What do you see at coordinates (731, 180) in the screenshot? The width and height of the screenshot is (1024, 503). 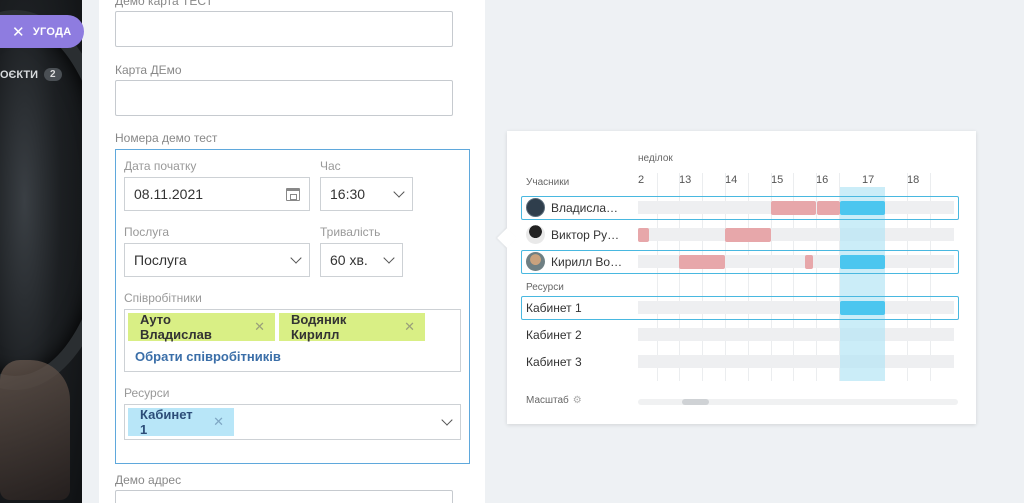 I see `hour-tick: 14` at bounding box center [731, 180].